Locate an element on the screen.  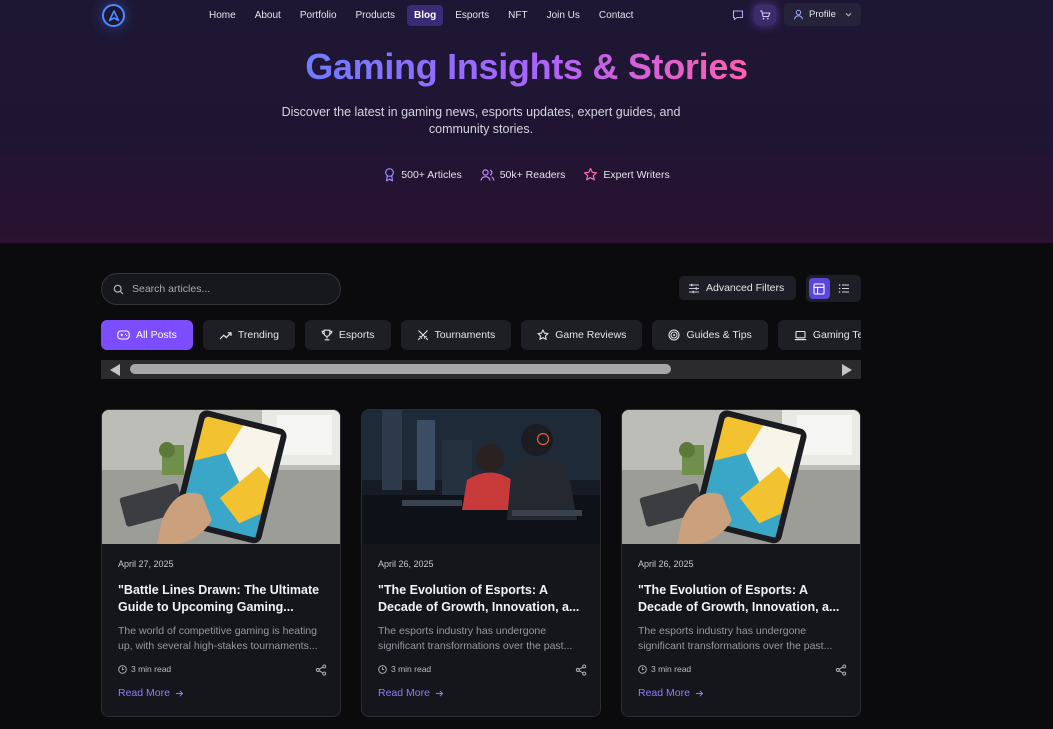
chip-label: Guides & Tips is located at coordinates (719, 335).